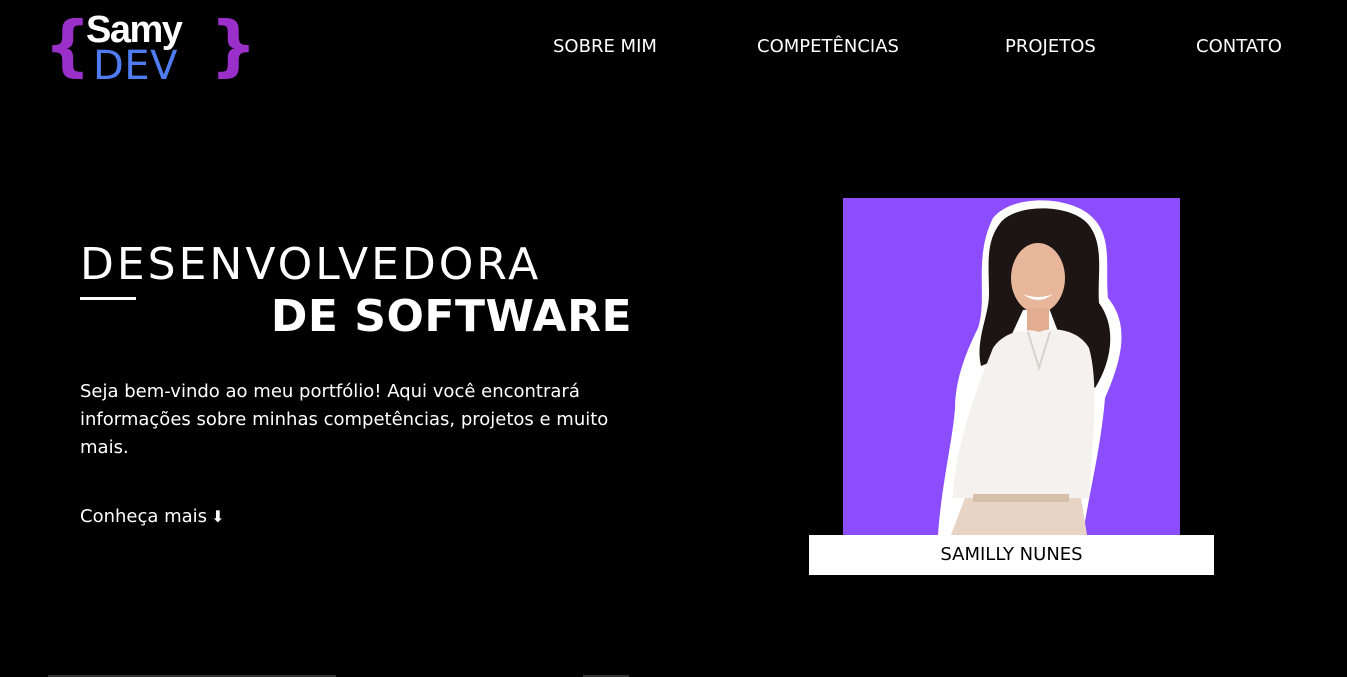 The height and width of the screenshot is (677, 1347). I want to click on site-logo: { Samy DEV }, so click(150, 48).